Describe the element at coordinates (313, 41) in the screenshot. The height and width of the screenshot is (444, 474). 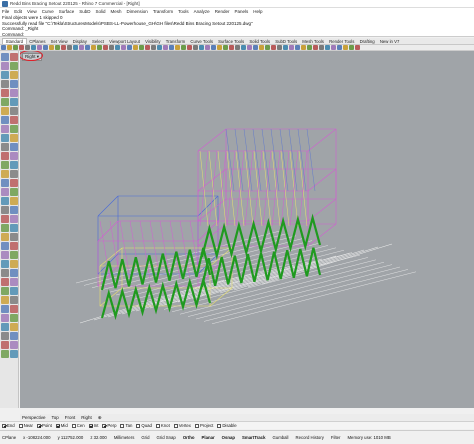
I see `tab-mesh-tools: Mesh Tools` at that location.